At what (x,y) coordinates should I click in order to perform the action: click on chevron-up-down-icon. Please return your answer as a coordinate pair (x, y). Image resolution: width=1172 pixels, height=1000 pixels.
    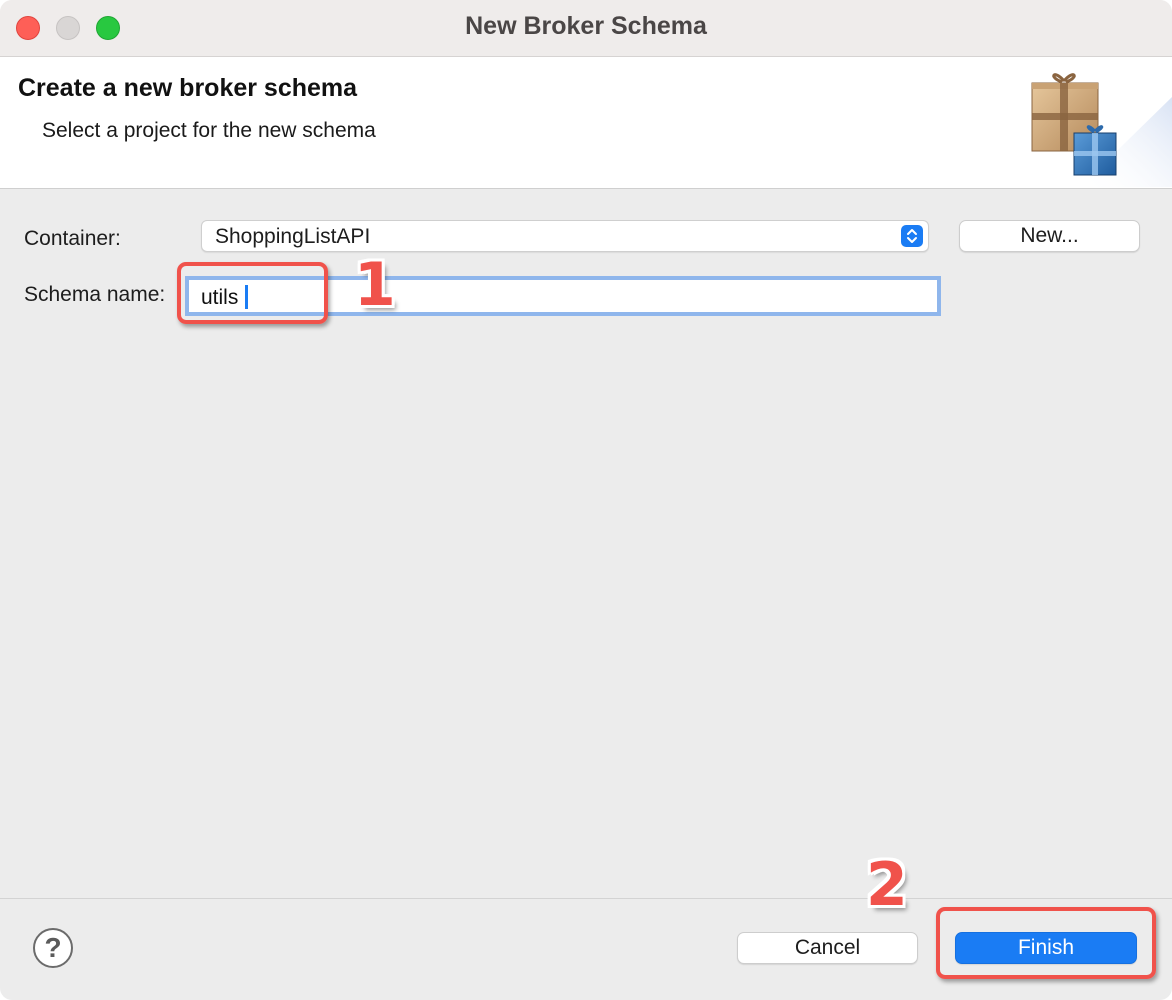
    Looking at the image, I should click on (912, 236).